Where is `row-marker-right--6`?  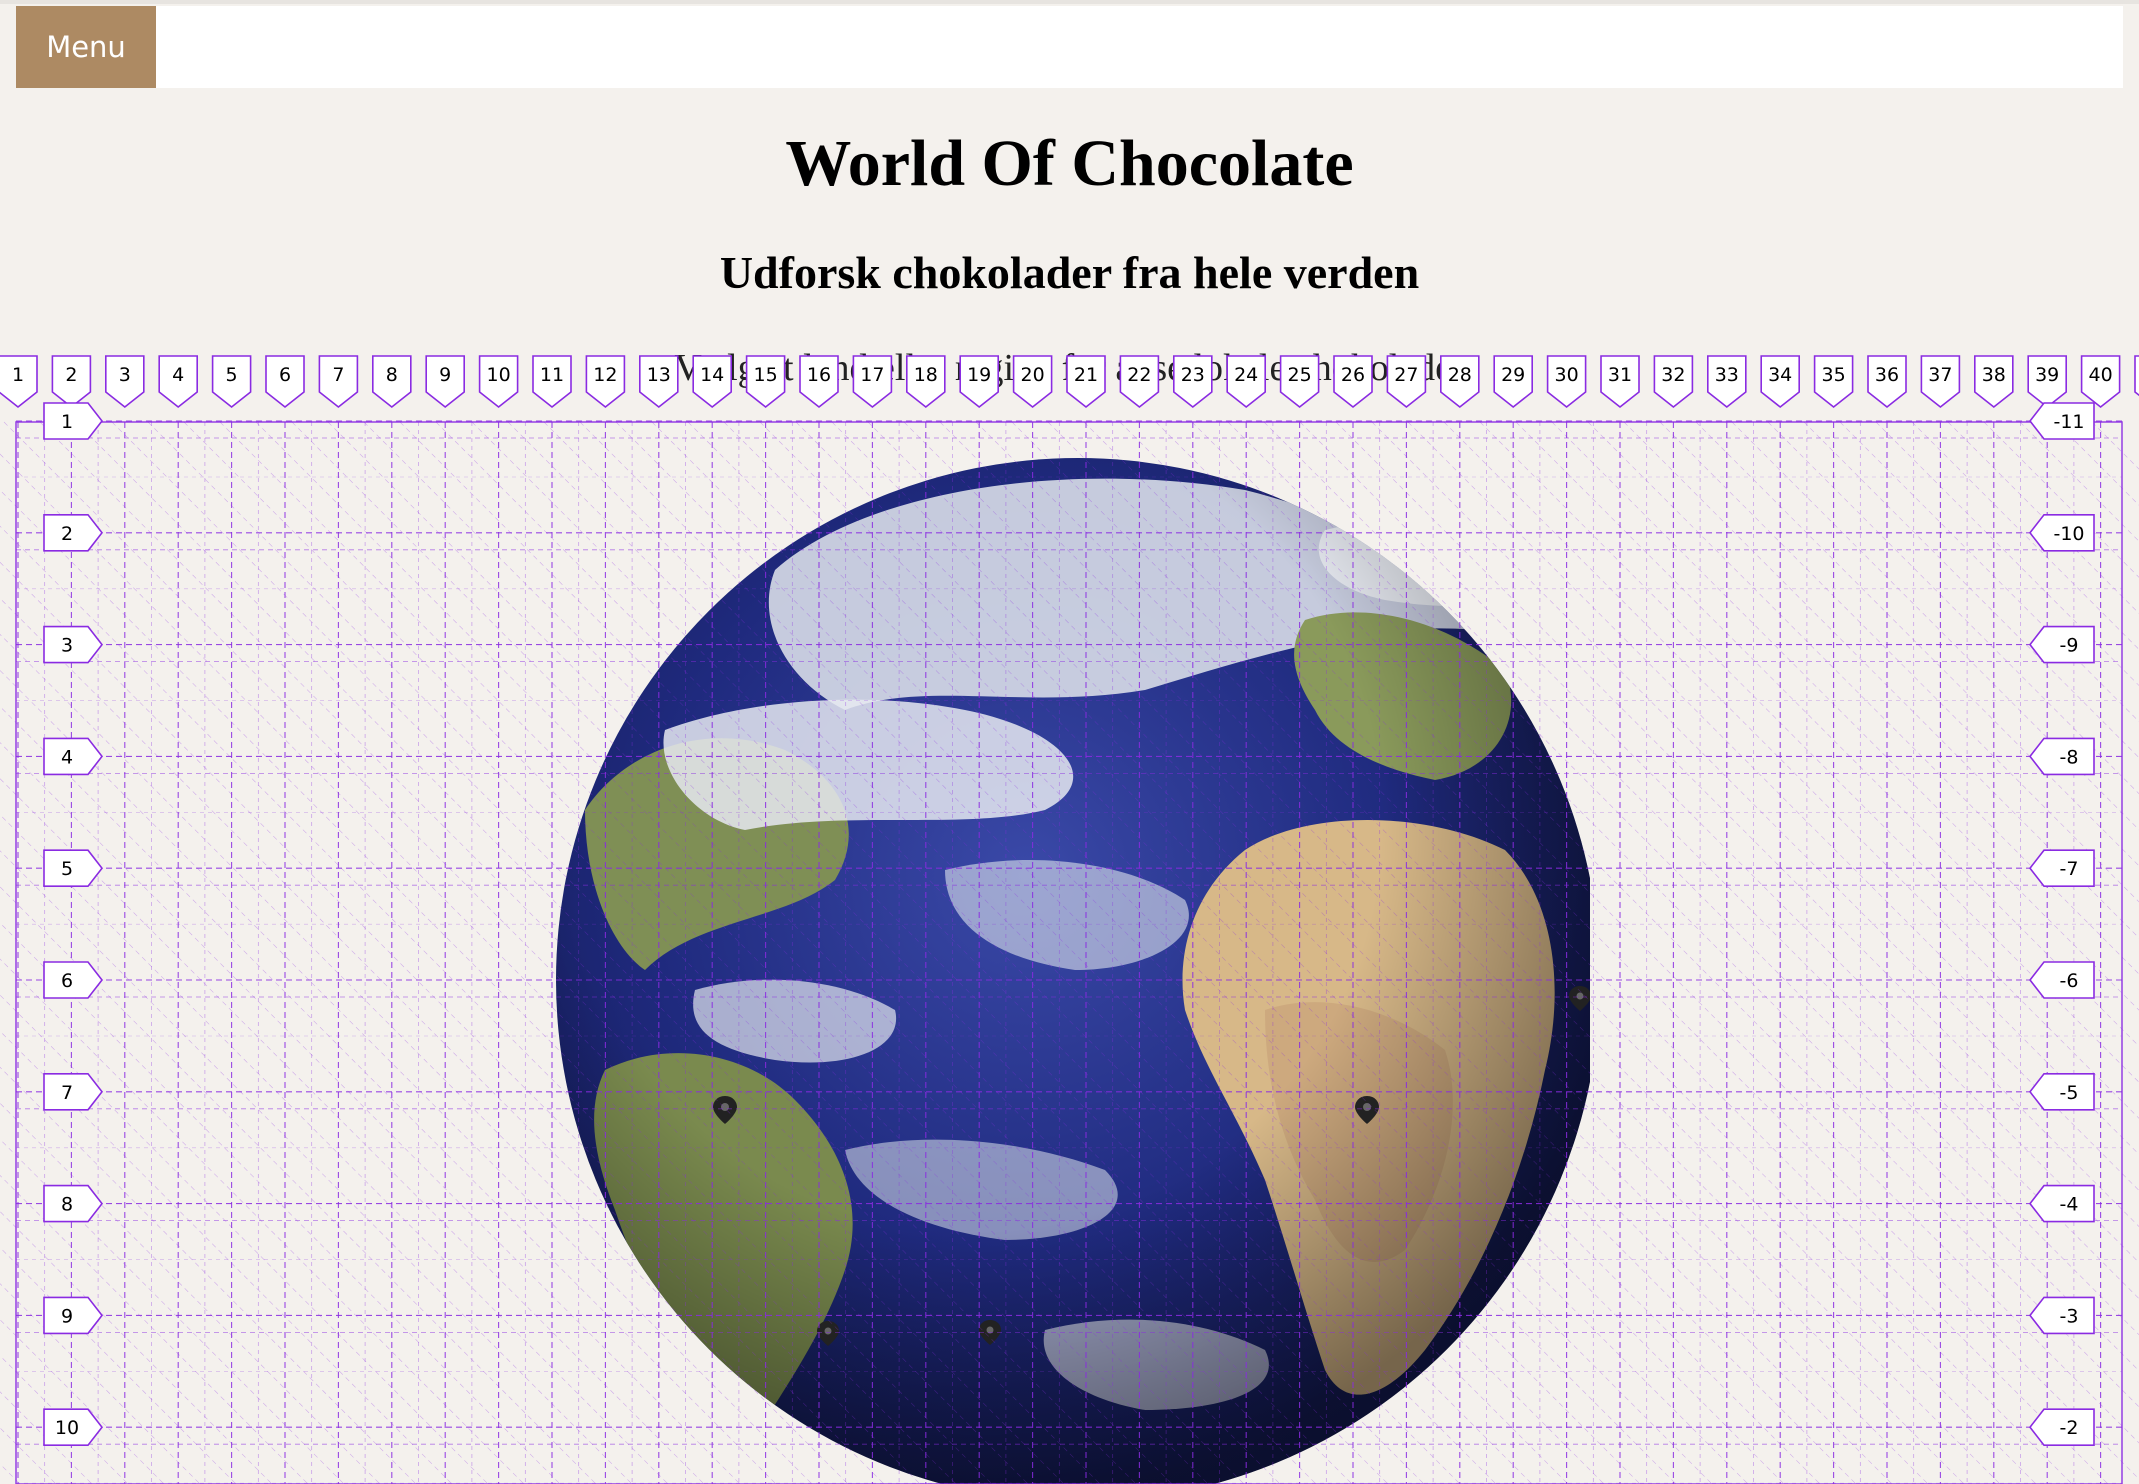 row-marker-right--6 is located at coordinates (2061, 980).